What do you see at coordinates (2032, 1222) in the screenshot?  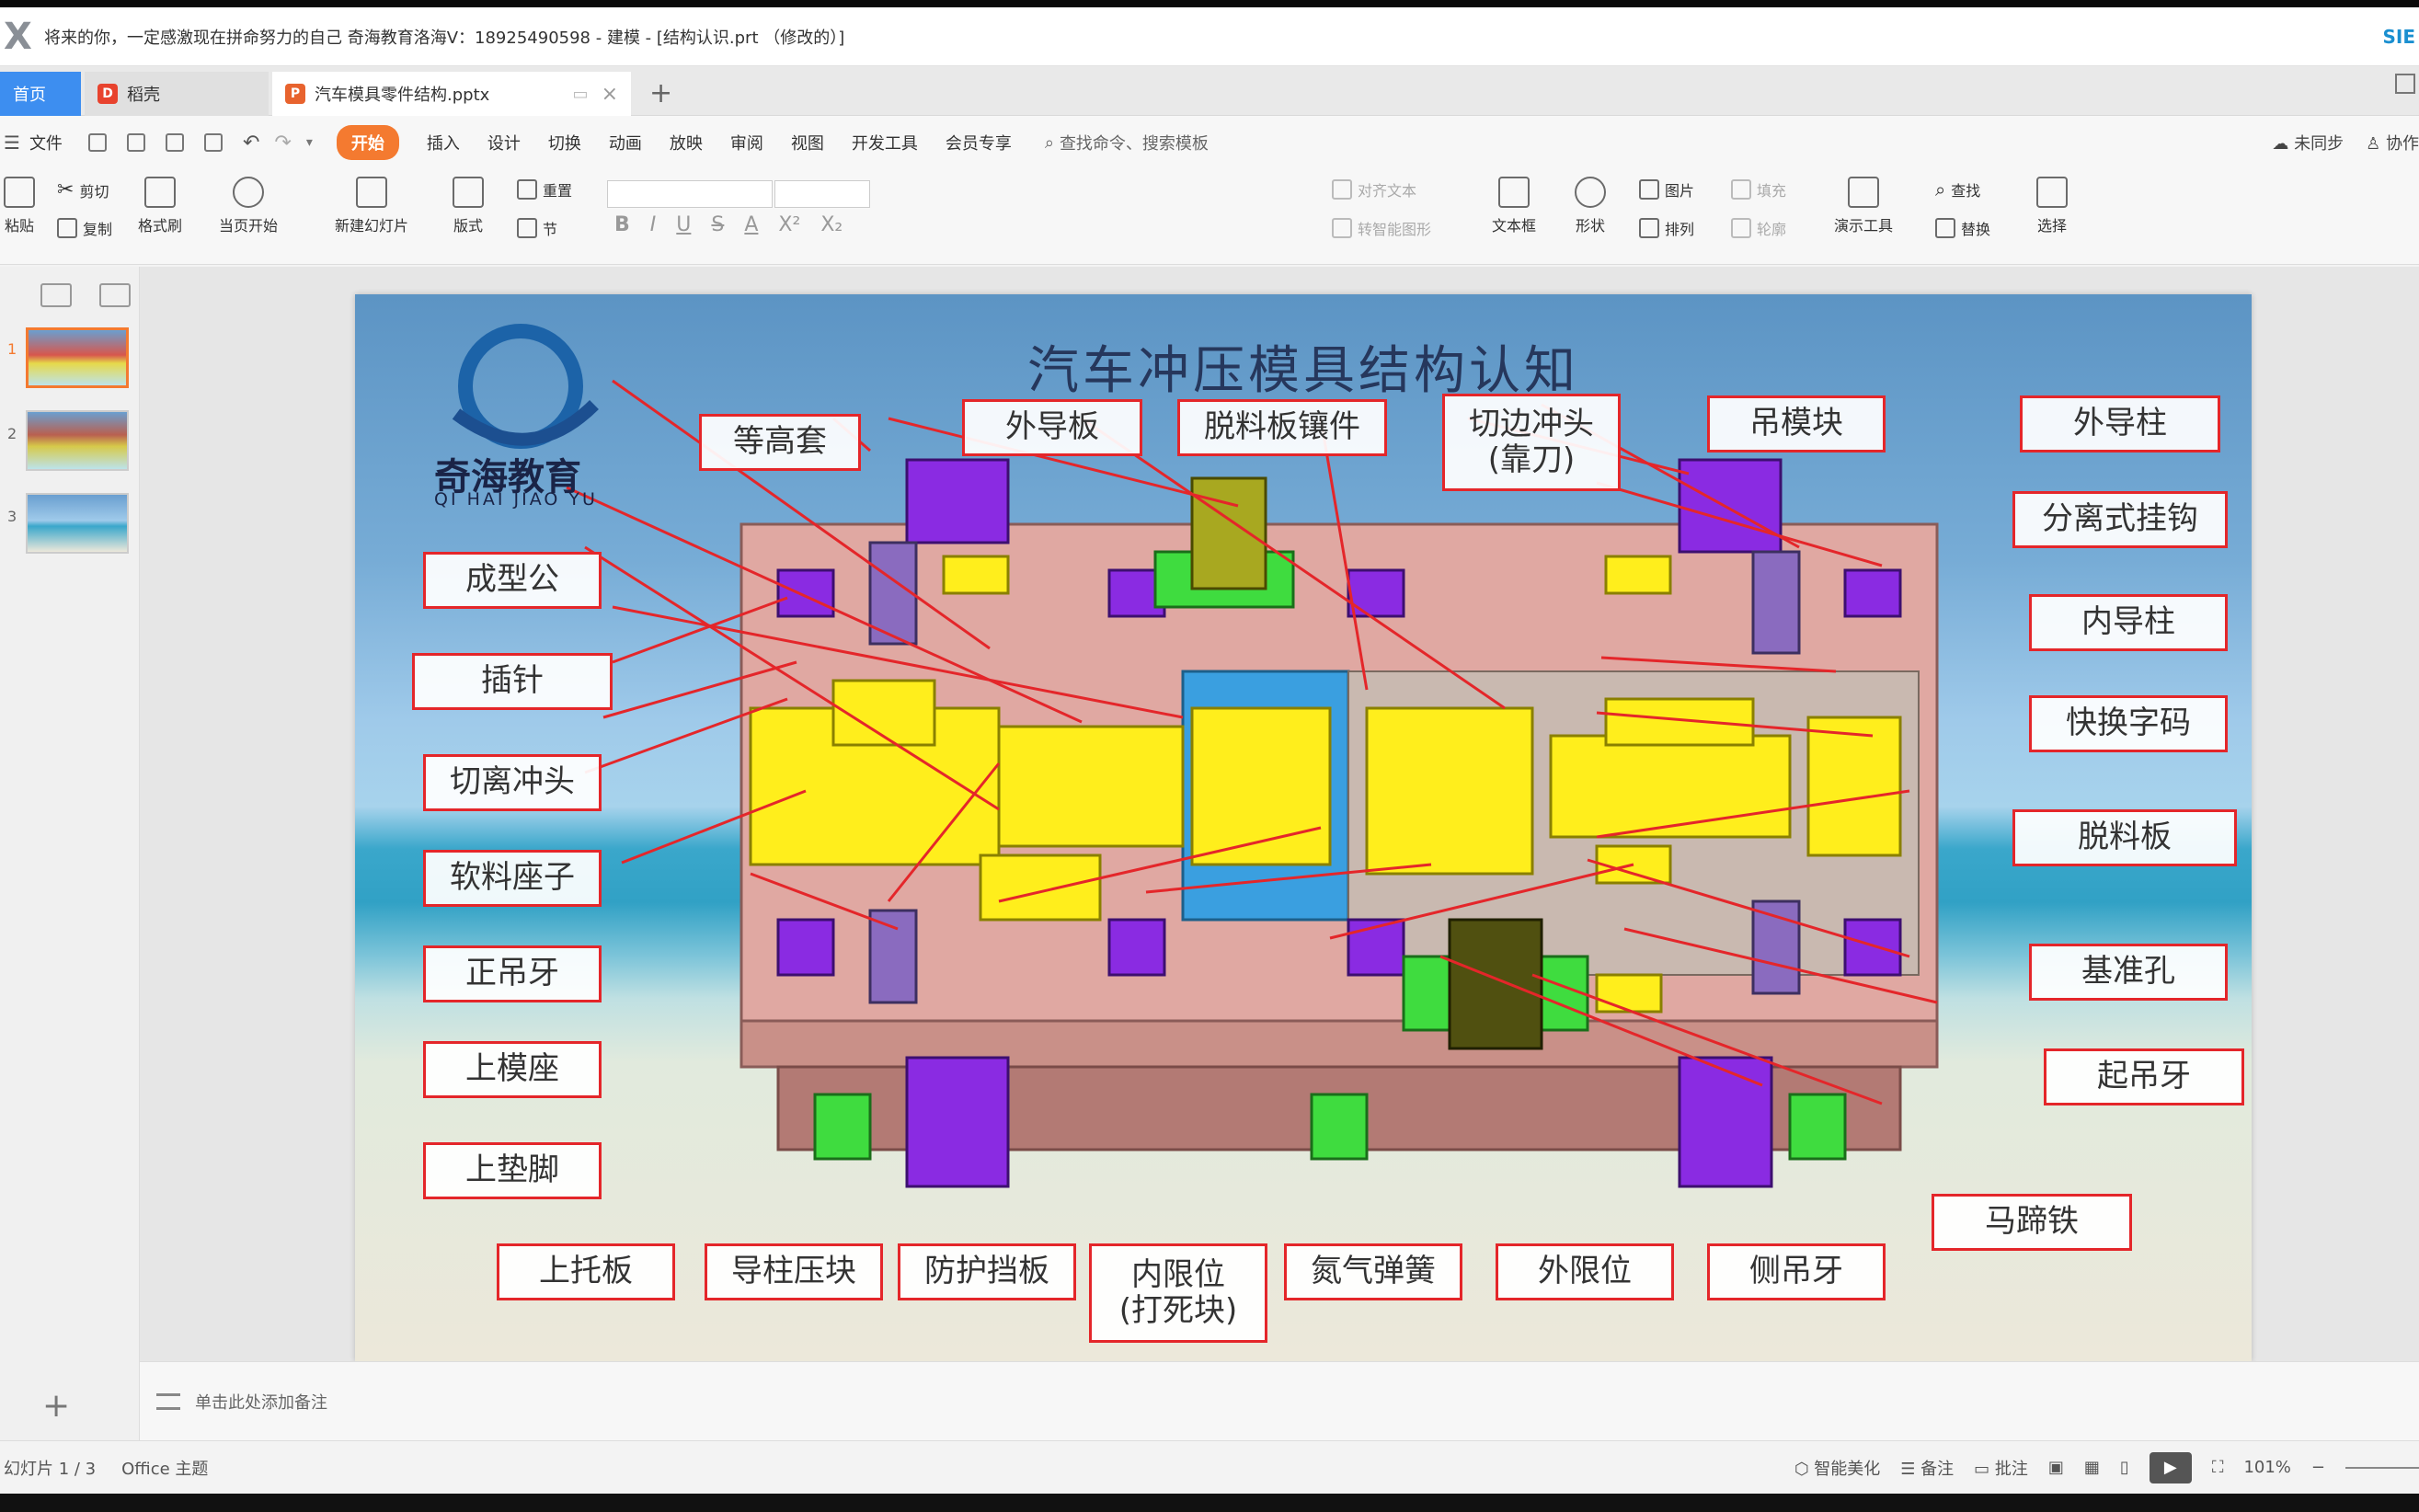 I see `label-matitie: 马蹄铁` at bounding box center [2032, 1222].